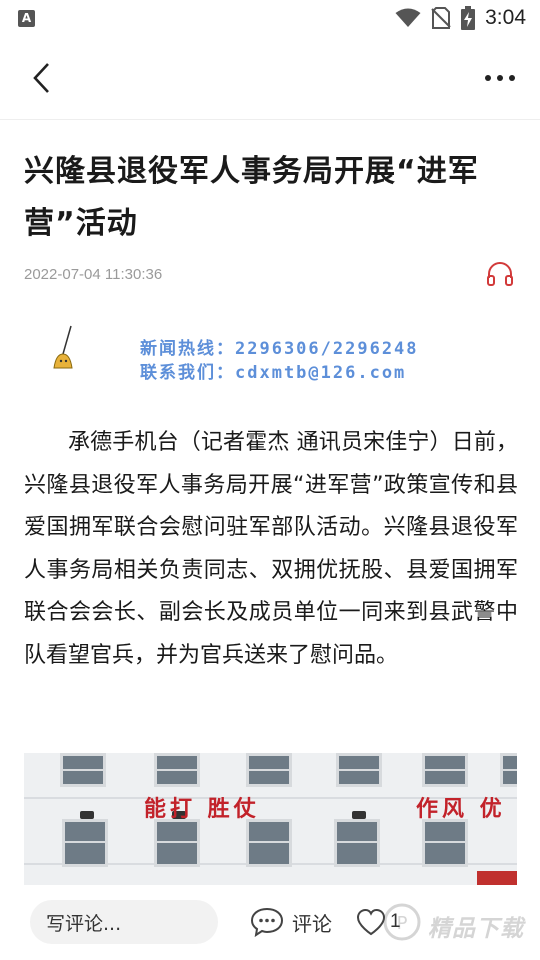 This screenshot has width=540, height=960. What do you see at coordinates (202, 809) in the screenshot?
I see `photo-slogan-left: 能打 胜仗` at bounding box center [202, 809].